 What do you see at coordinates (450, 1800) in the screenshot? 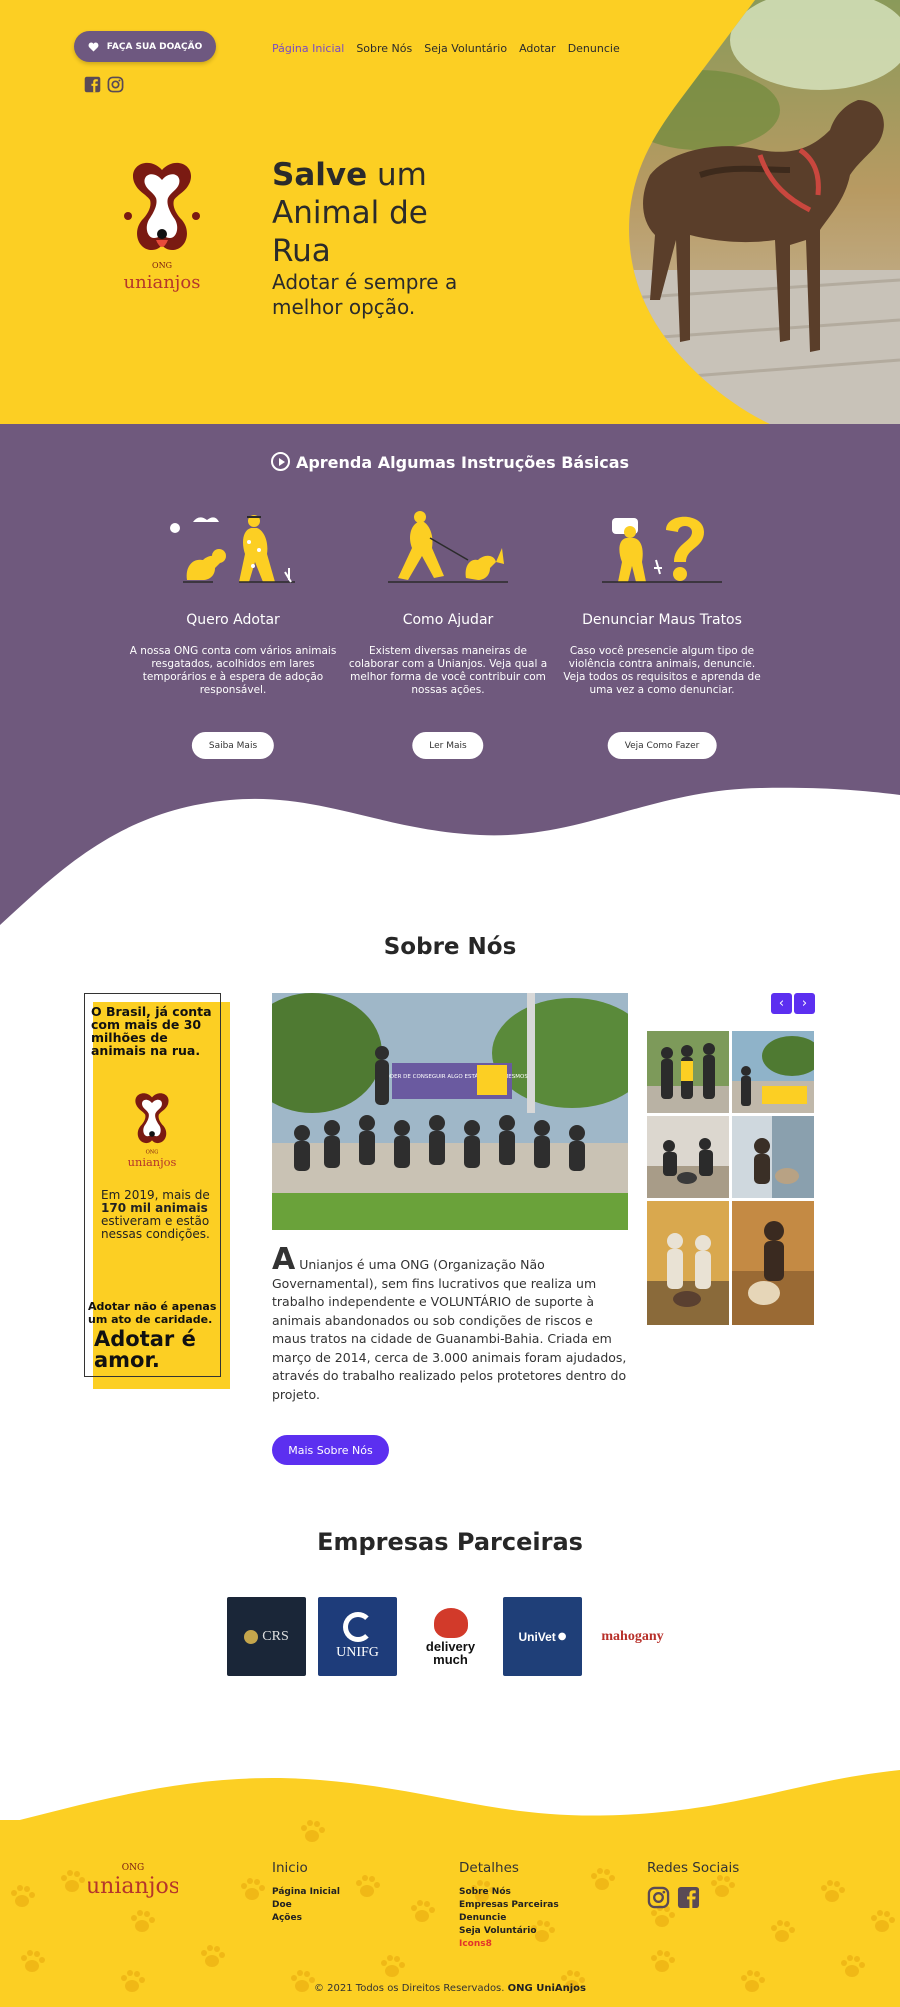
I see `footer-wave-divider` at bounding box center [450, 1800].